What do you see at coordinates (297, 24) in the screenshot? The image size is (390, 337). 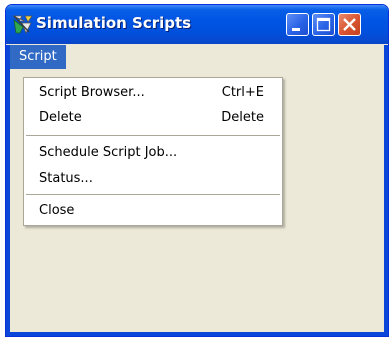 I see `minimize-button` at bounding box center [297, 24].